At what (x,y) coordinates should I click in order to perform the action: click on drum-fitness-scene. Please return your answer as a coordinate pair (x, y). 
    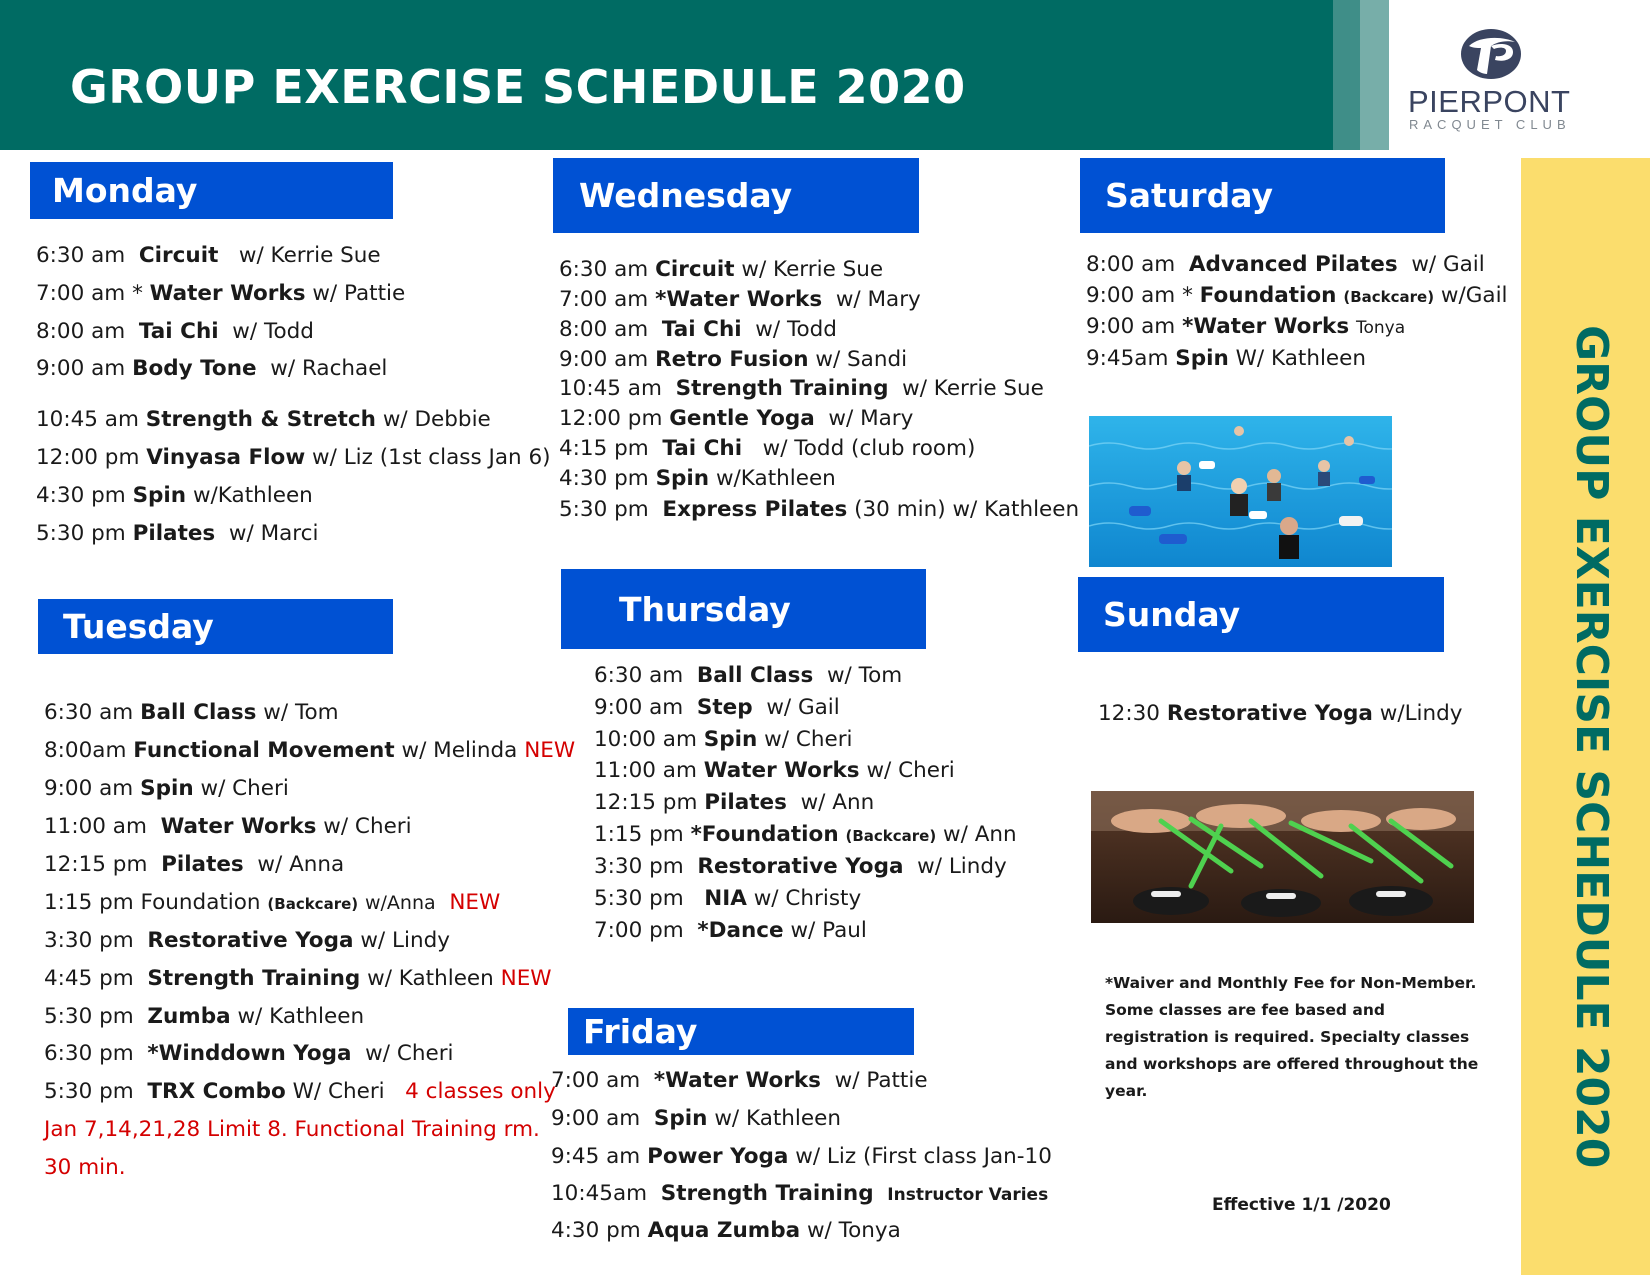
    Looking at the image, I should click on (1282, 857).